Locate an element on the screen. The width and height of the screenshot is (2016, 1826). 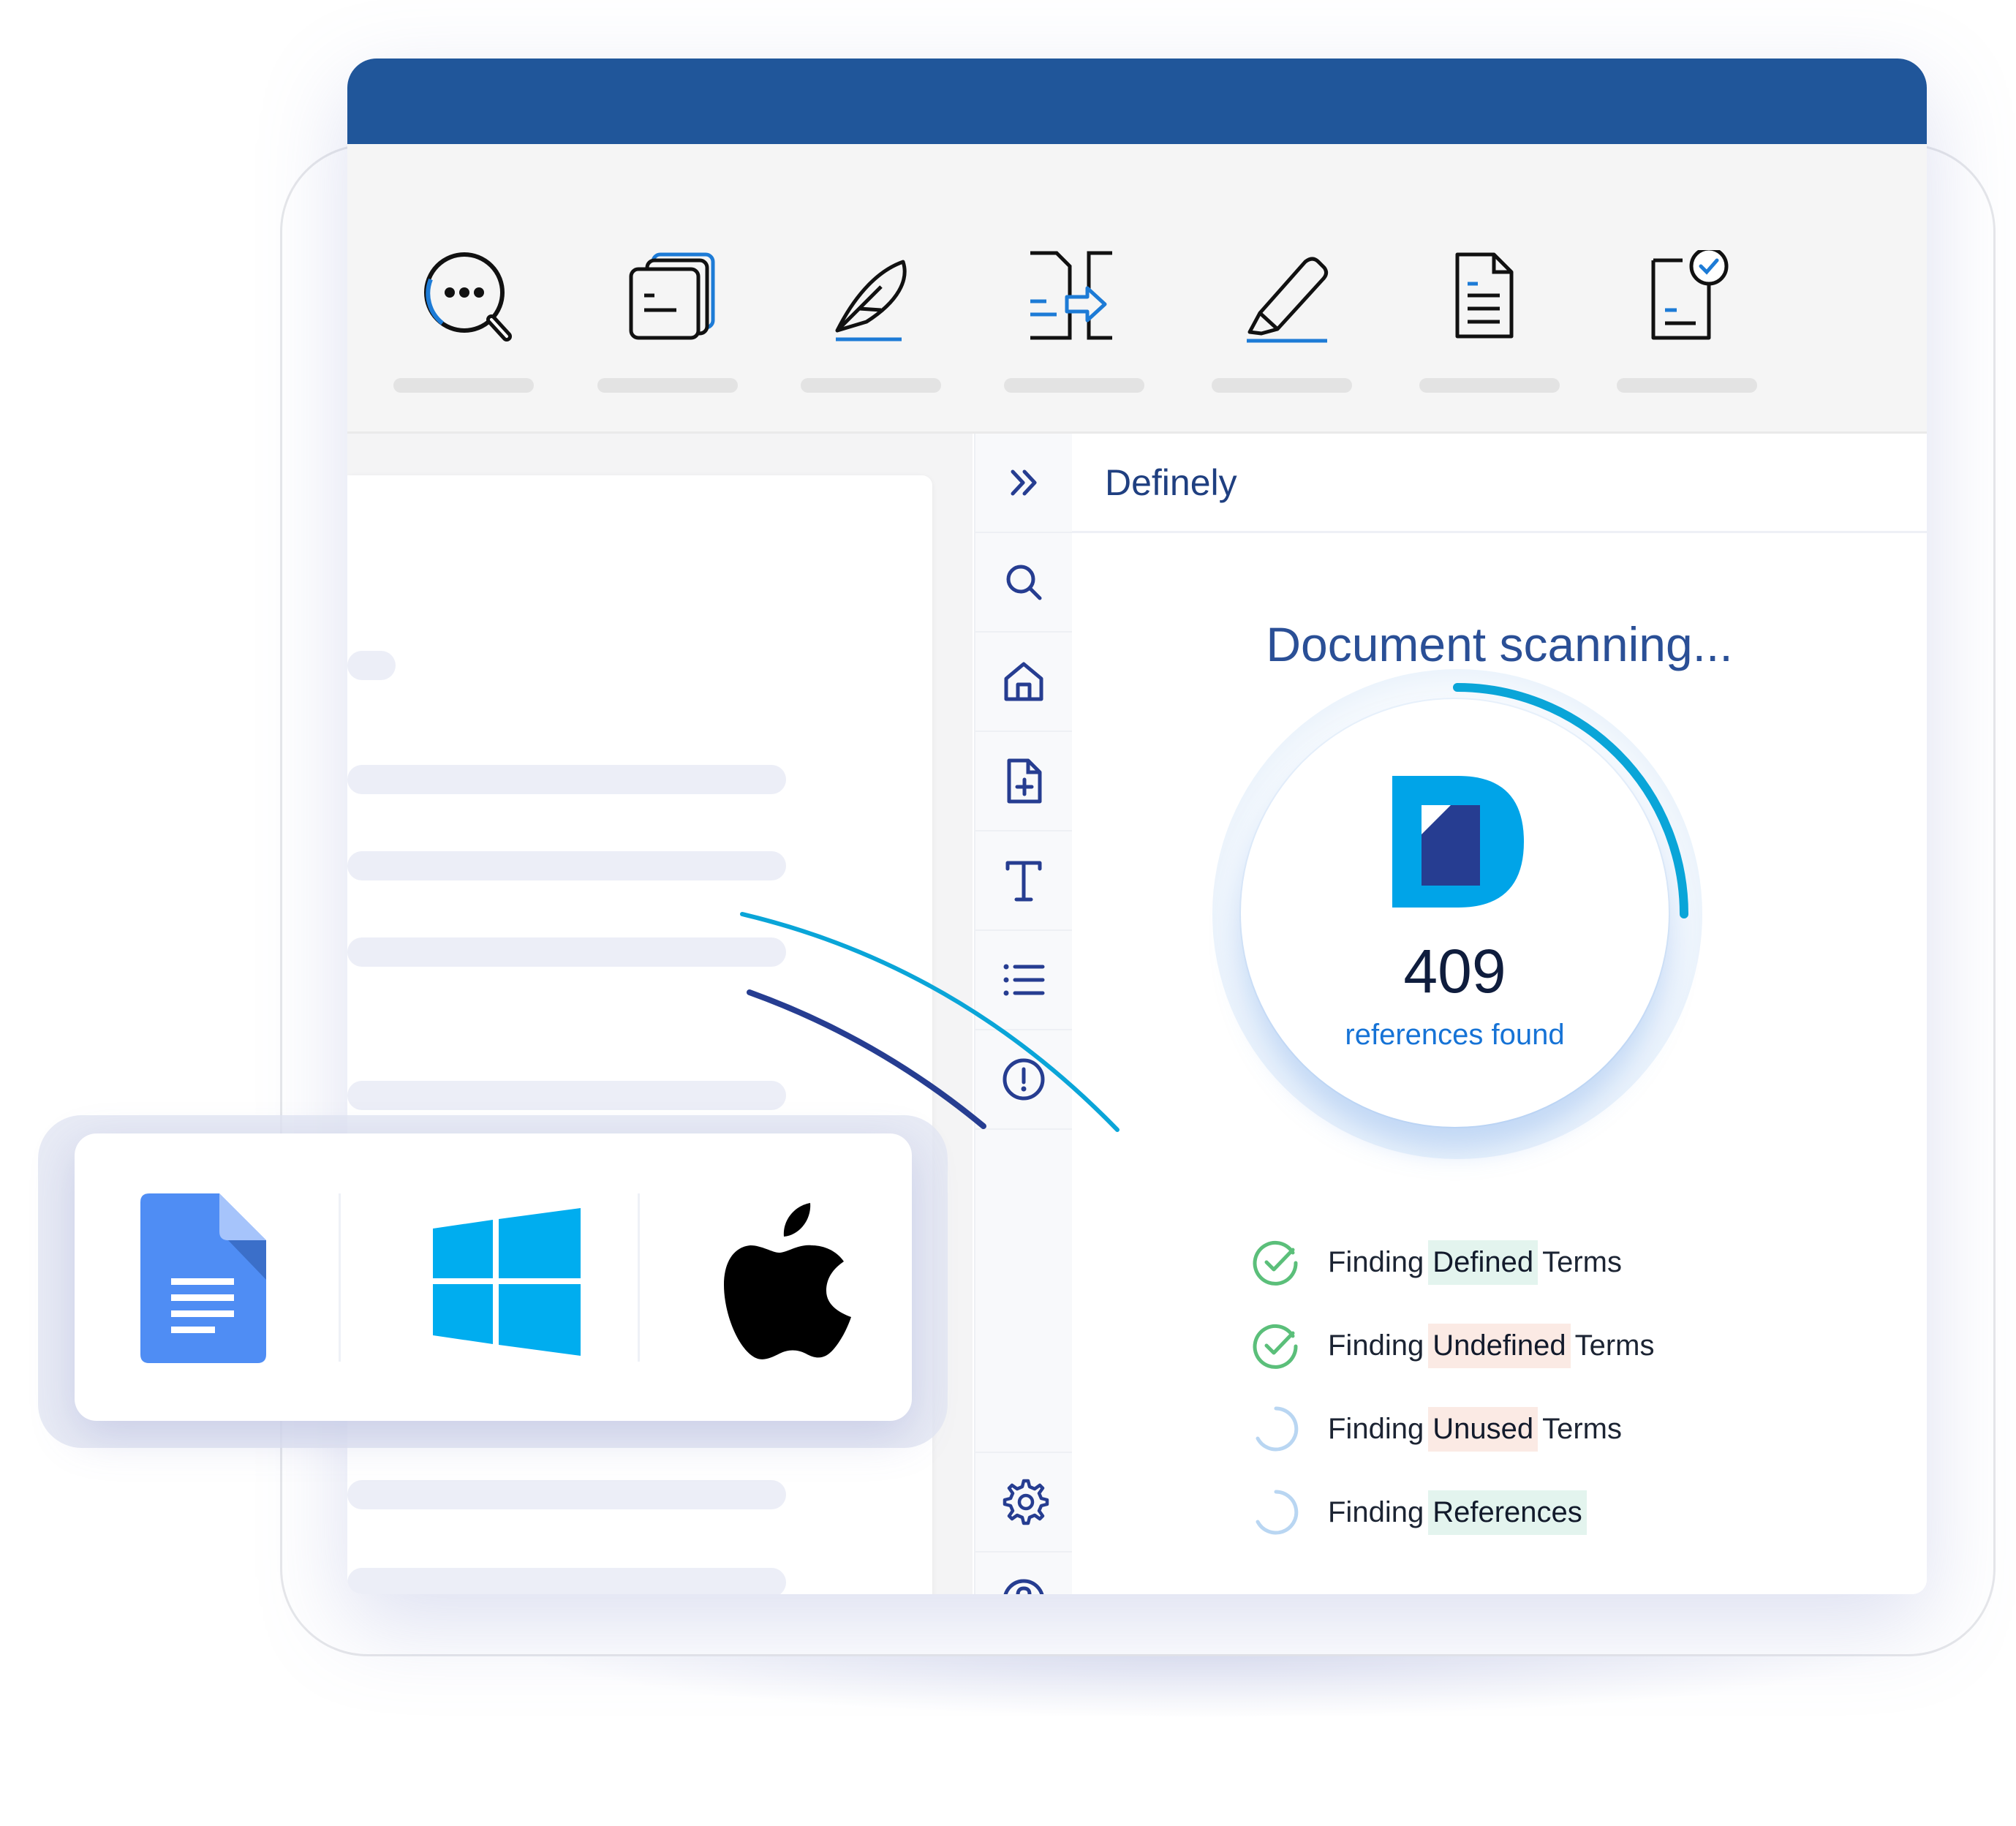
google-docs-icon is located at coordinates (203, 1278).